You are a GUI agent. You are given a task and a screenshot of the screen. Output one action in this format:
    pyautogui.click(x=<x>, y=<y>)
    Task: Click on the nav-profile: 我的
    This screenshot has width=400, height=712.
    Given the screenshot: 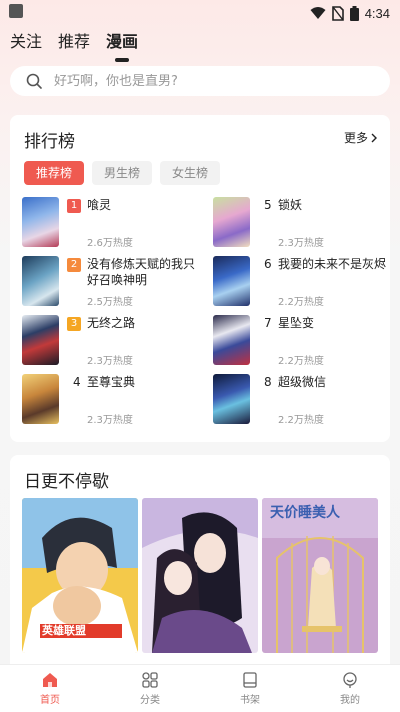 What is the action you would take?
    pyautogui.click(x=350, y=688)
    